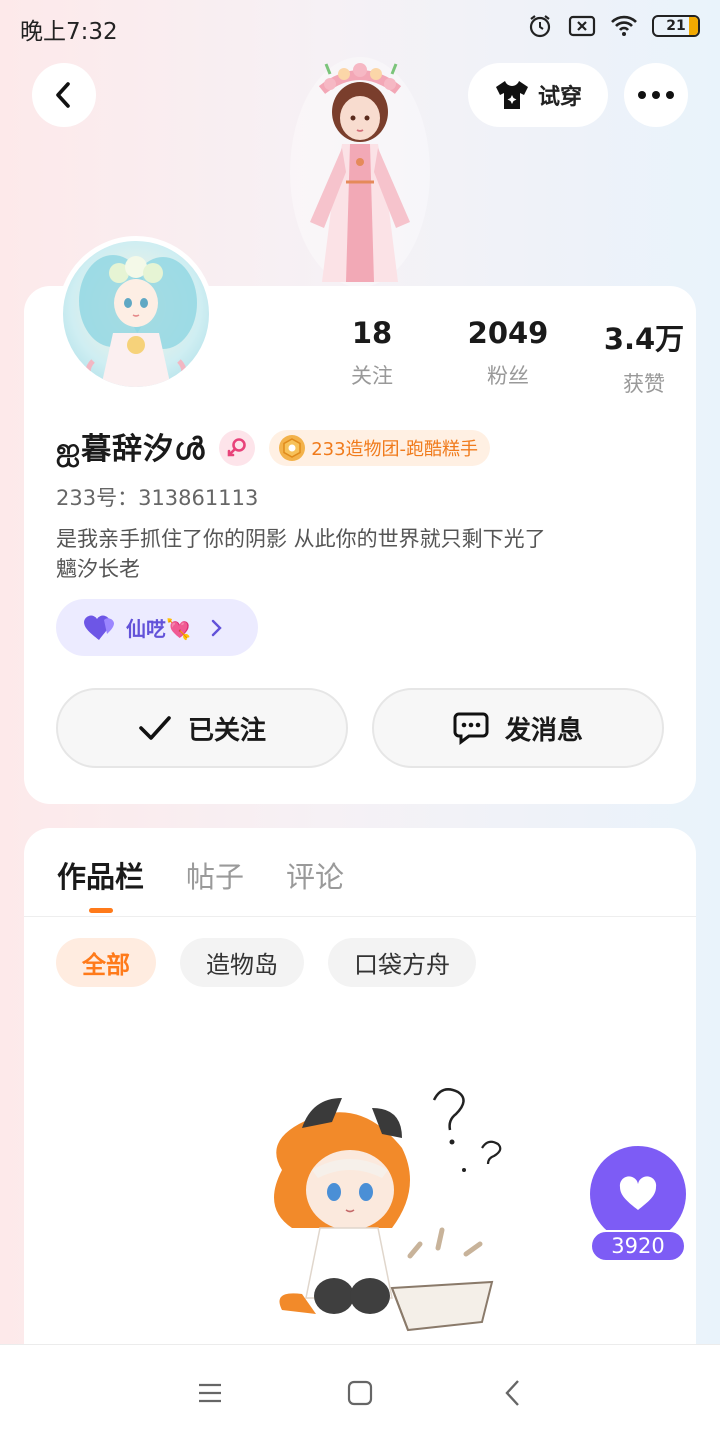 The height and width of the screenshot is (1440, 720). Describe the element at coordinates (136, 314) in the screenshot. I see `avatar` at that location.